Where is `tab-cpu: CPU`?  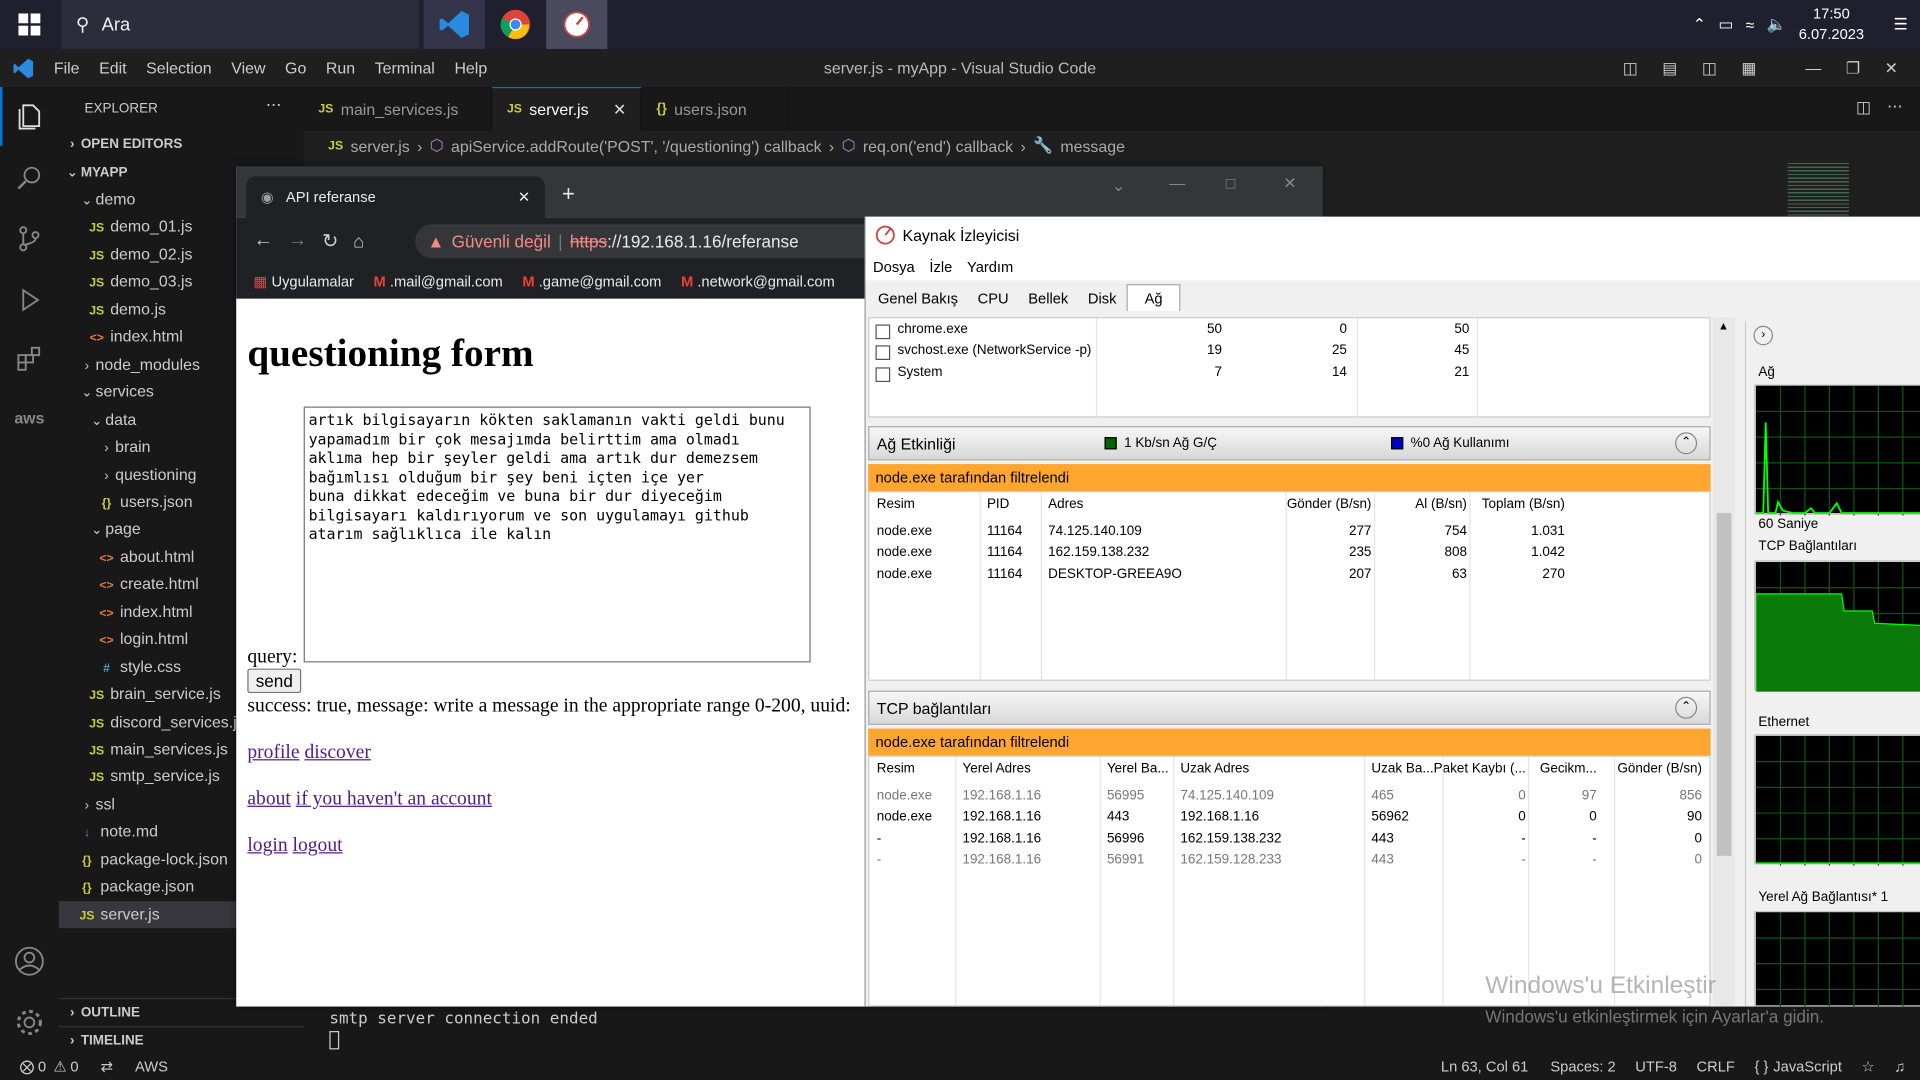 tab-cpu: CPU is located at coordinates (993, 298).